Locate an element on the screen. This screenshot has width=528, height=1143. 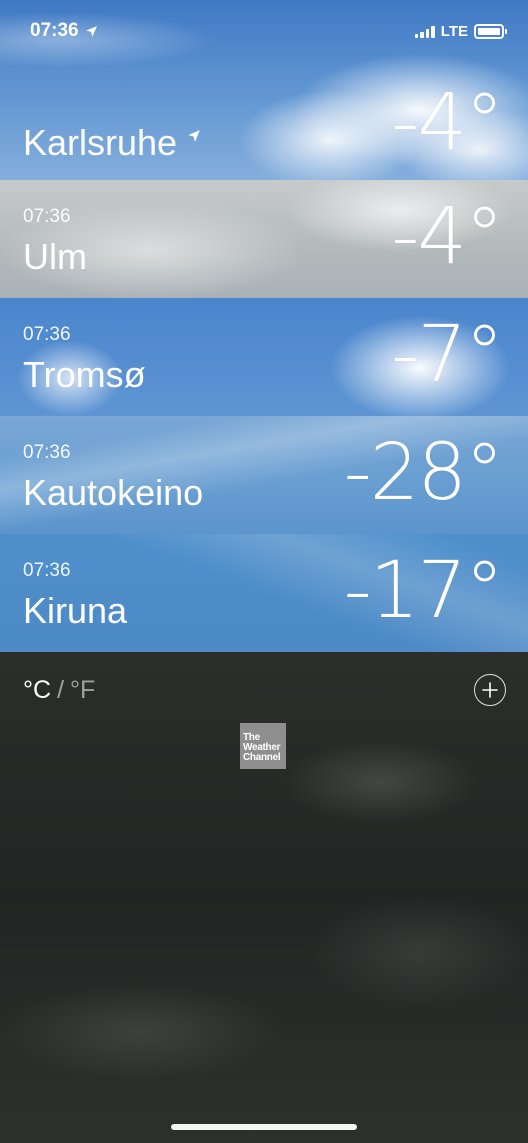
battery-icon is located at coordinates (490, 31).